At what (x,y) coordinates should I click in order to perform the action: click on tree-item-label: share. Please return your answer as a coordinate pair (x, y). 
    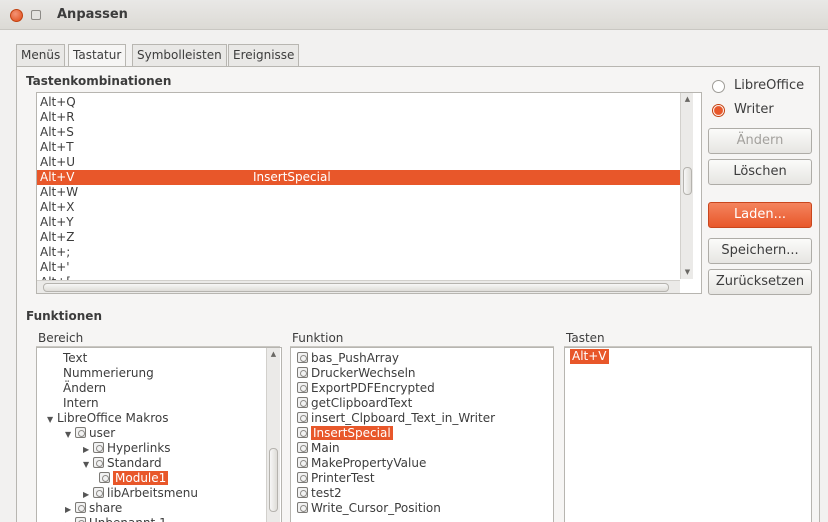
    Looking at the image, I should click on (106, 508).